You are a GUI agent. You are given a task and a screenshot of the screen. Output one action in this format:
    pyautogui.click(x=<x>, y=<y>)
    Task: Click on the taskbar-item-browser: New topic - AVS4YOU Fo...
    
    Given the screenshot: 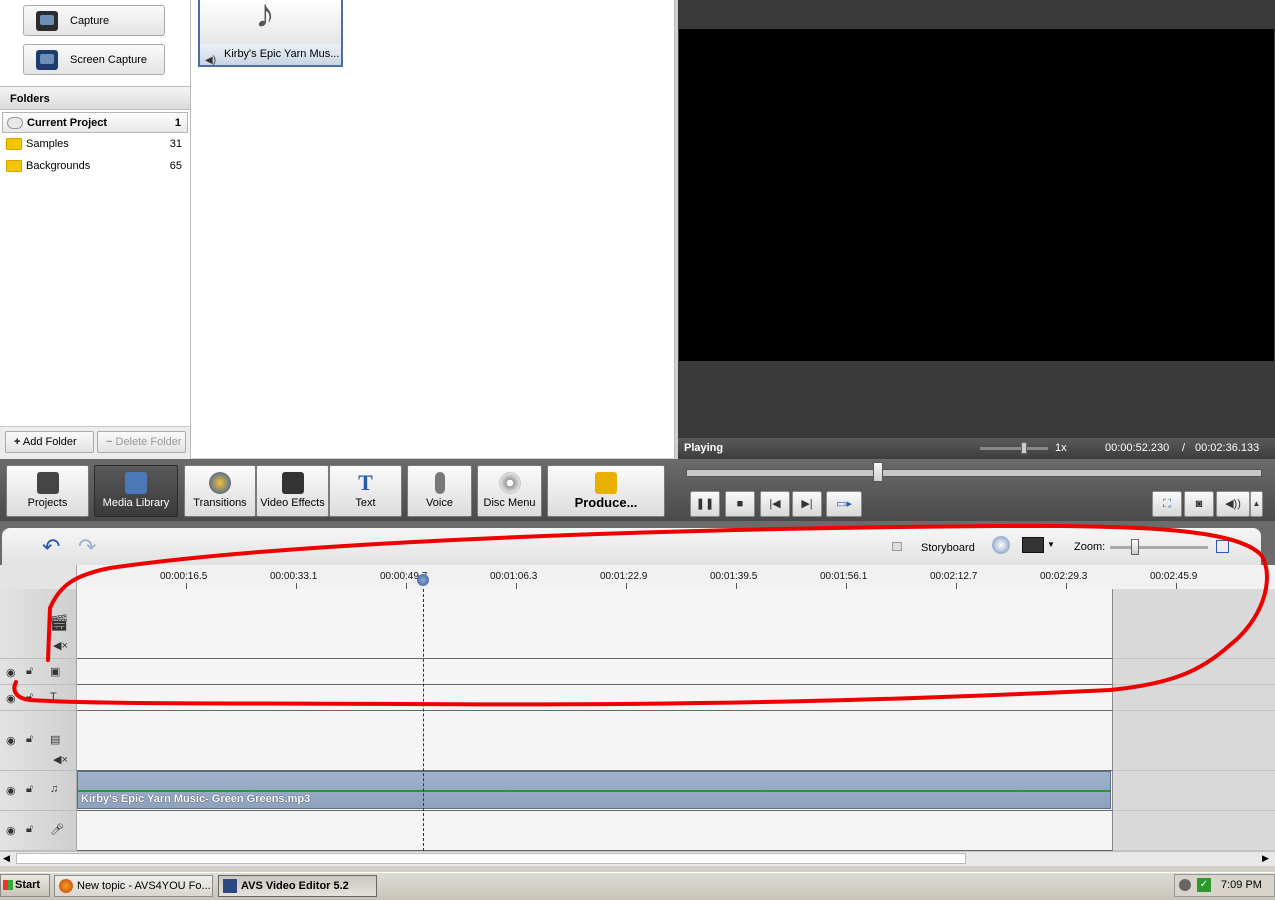 What is the action you would take?
    pyautogui.click(x=133, y=886)
    